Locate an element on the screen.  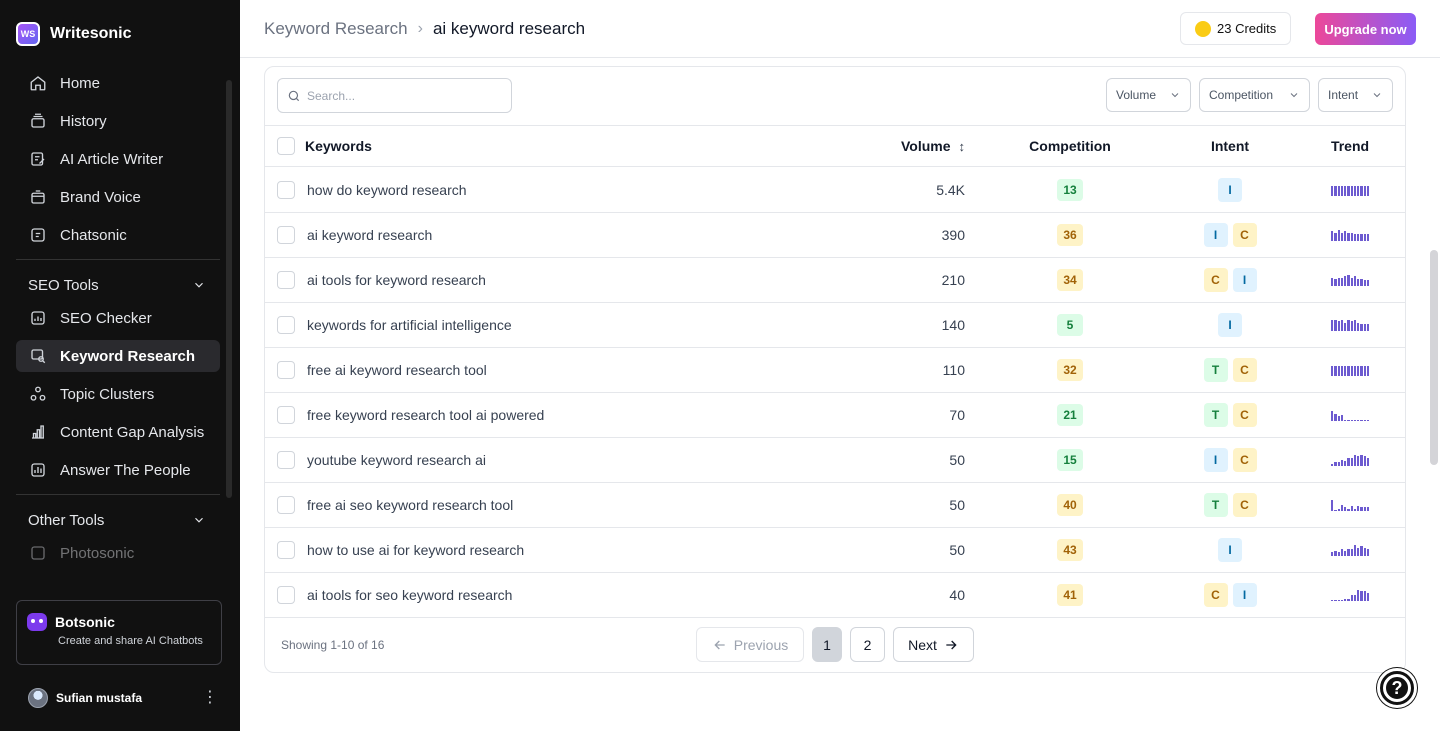
seo-tools-section-toggle: SEO Tools is located at coordinates (118, 285).